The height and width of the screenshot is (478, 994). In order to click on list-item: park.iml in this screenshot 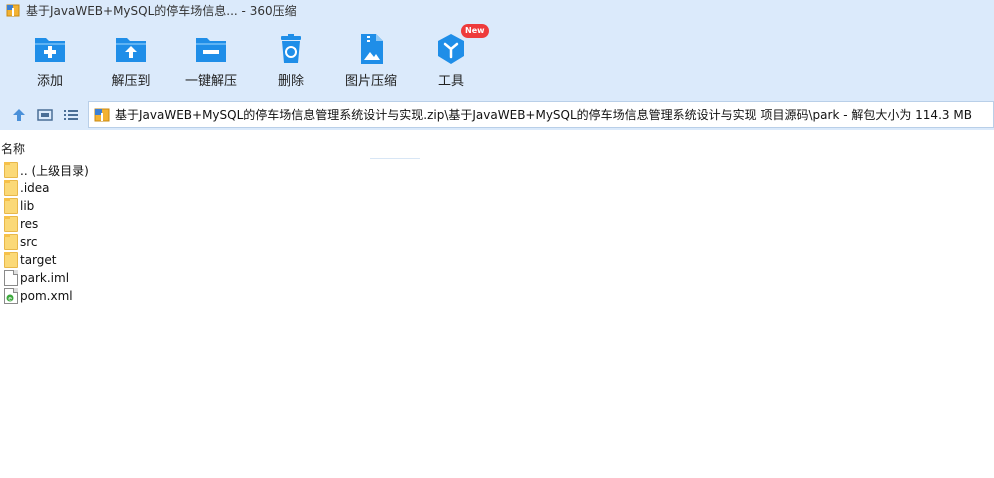, I will do `click(497, 278)`.